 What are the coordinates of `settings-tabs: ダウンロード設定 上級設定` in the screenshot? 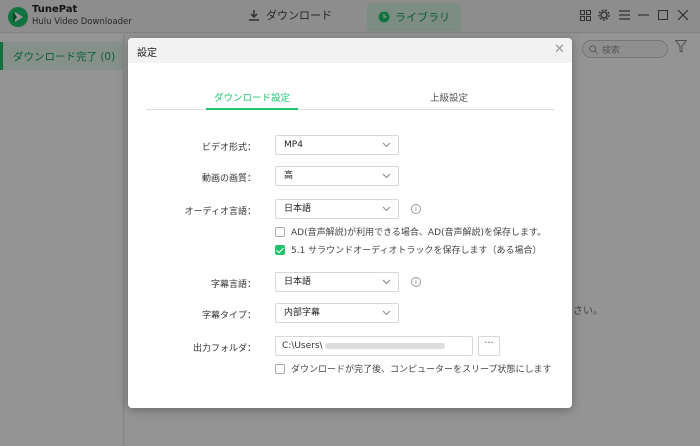 It's located at (350, 100).